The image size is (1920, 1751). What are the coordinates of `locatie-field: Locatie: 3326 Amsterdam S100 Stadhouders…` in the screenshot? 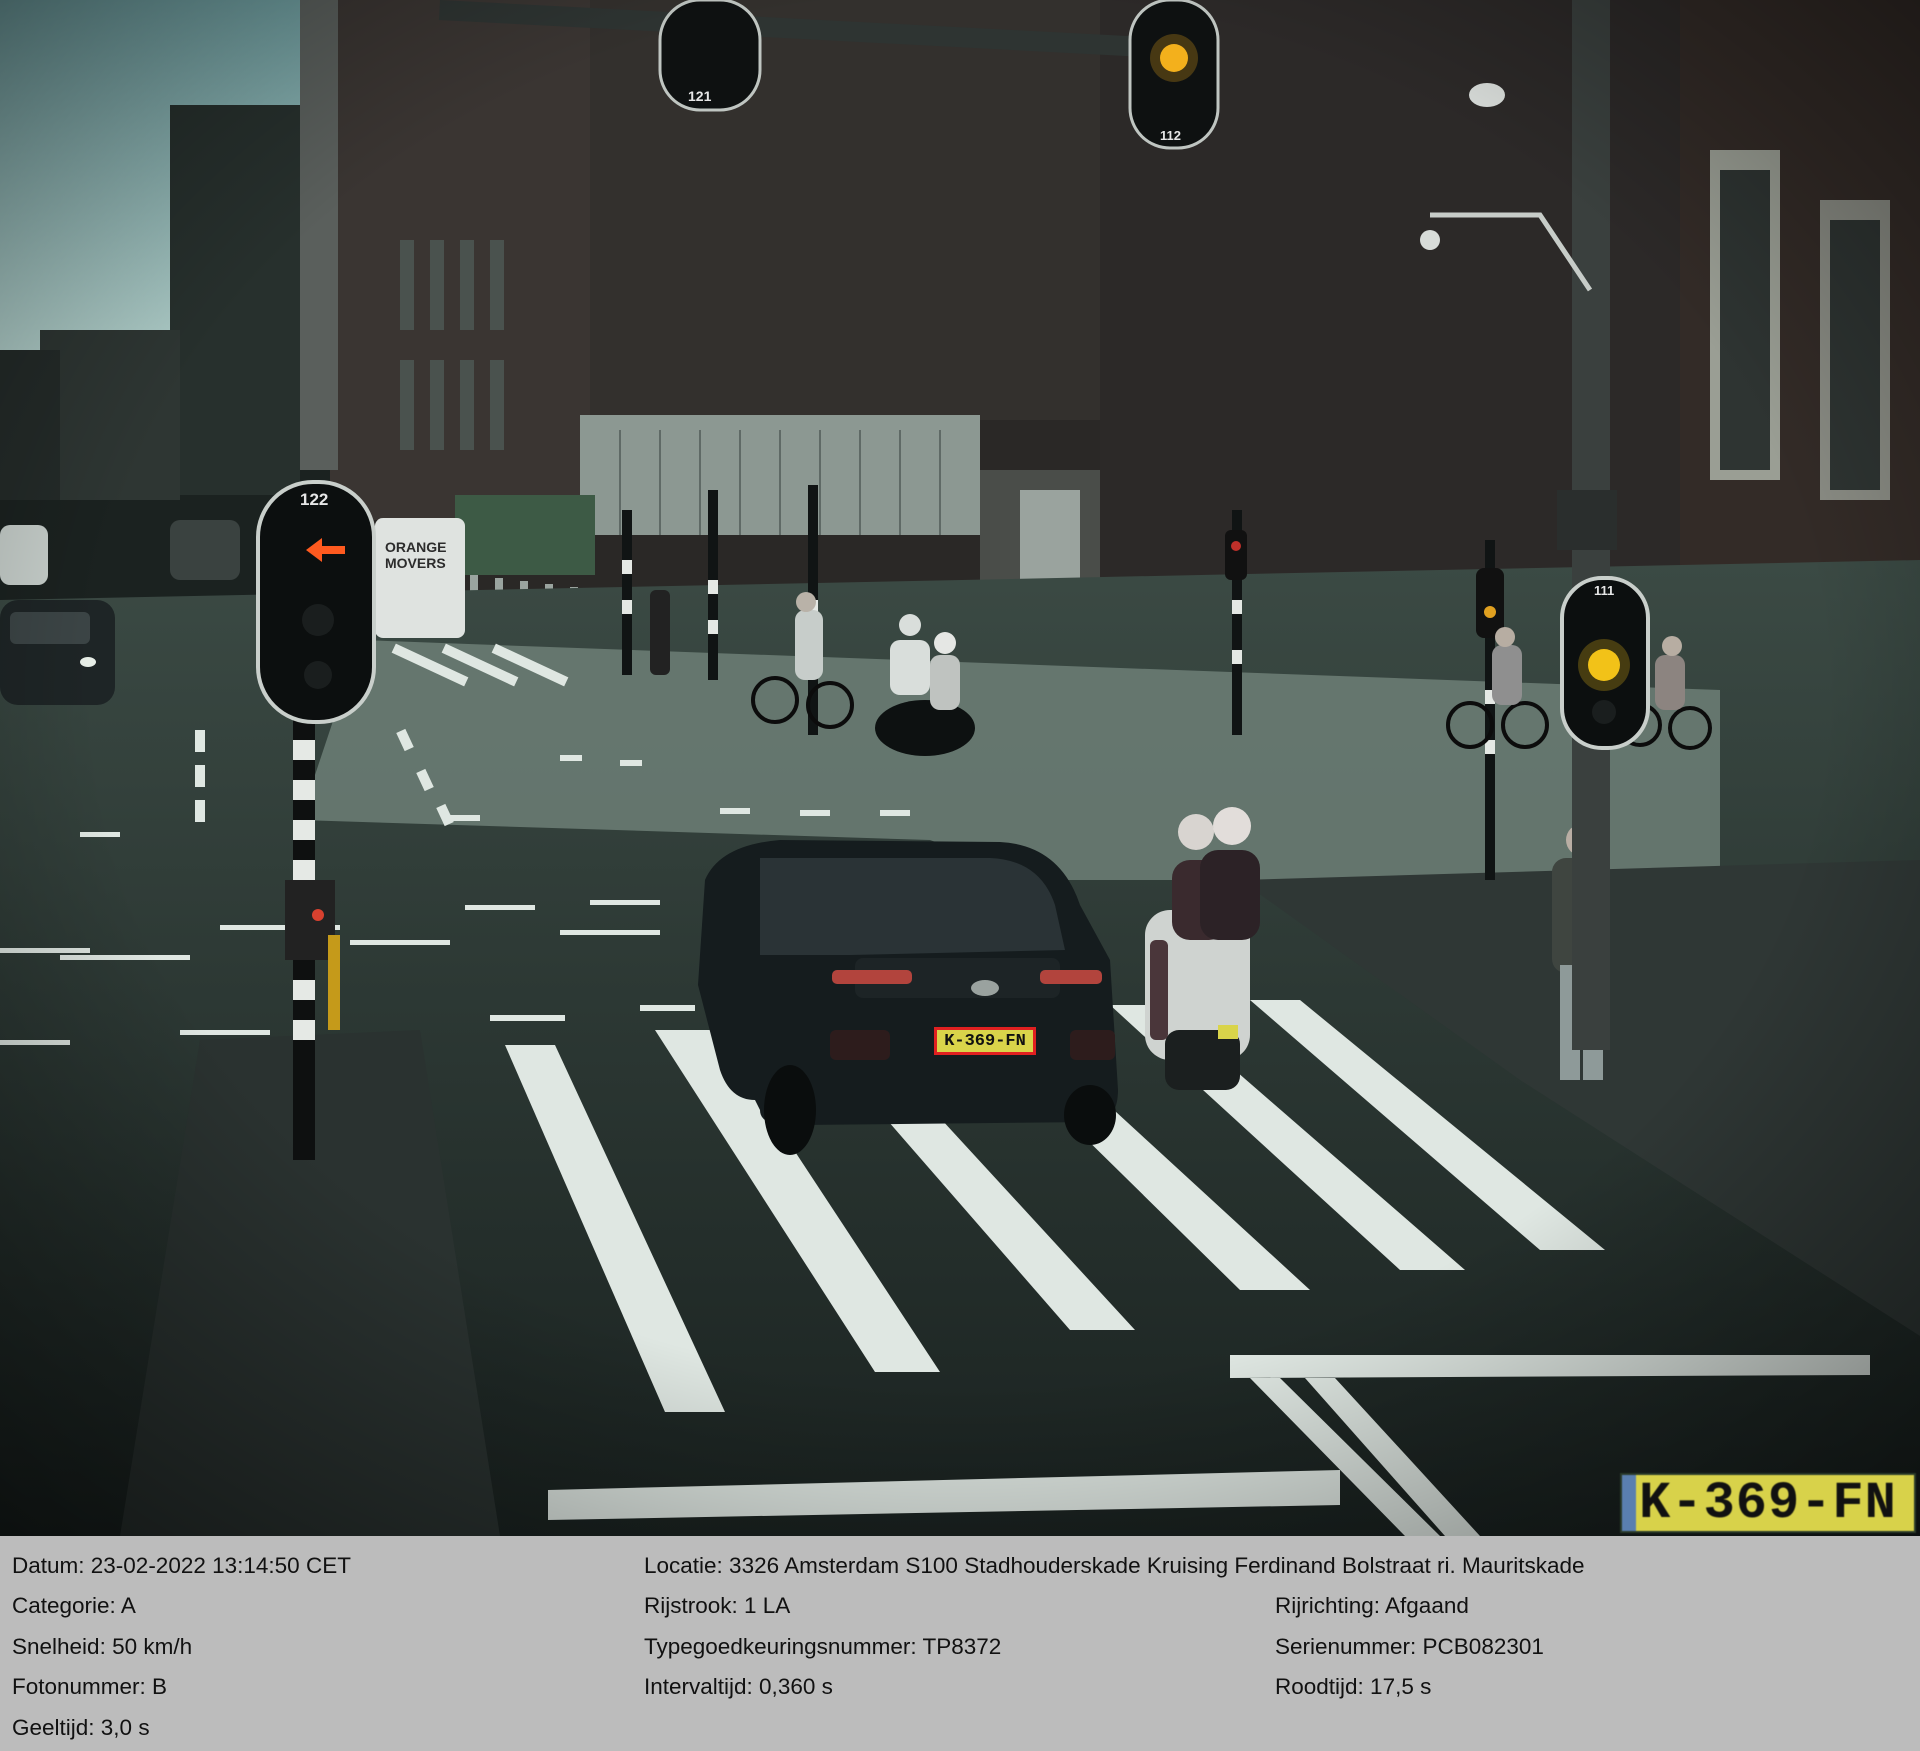 It's located at (1114, 1565).